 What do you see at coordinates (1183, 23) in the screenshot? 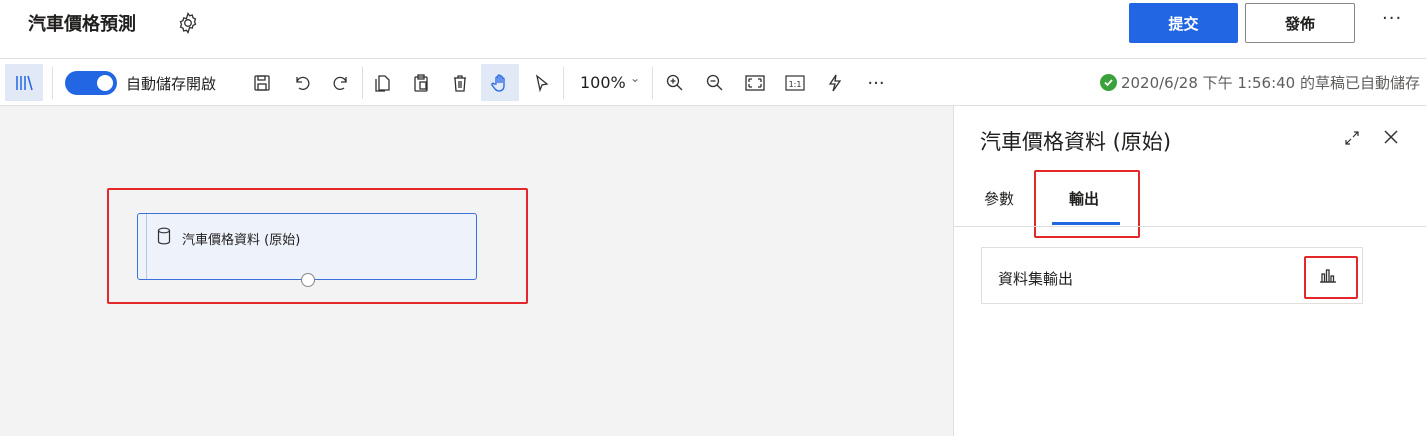
I see `submit-button: 提交` at bounding box center [1183, 23].